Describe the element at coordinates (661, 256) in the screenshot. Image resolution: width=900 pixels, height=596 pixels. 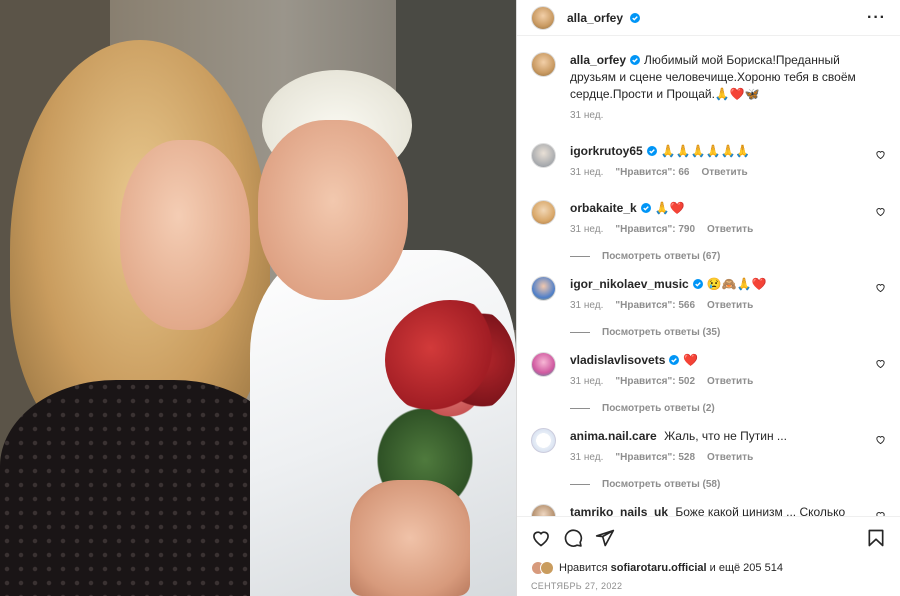
I see `view-replies-label: Посмотреть ответы (67)` at that location.